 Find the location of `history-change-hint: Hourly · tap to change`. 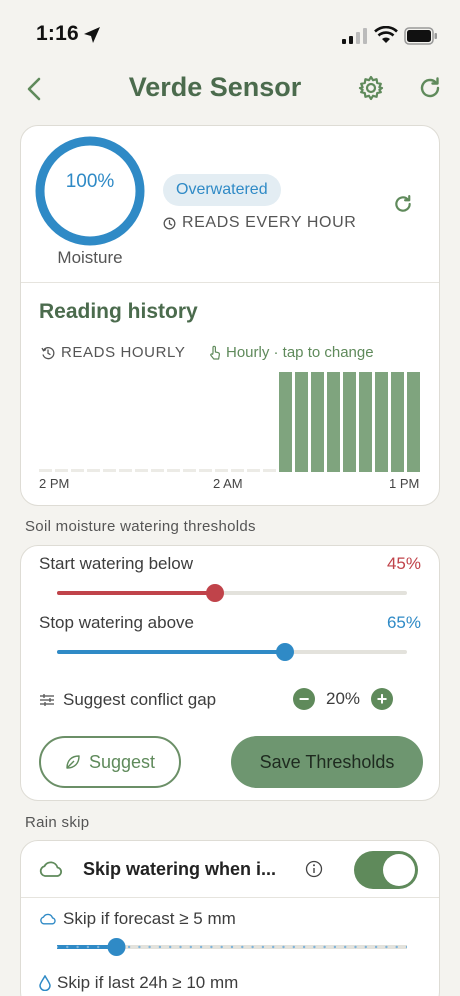

history-change-hint: Hourly · tap to change is located at coordinates (291, 352).